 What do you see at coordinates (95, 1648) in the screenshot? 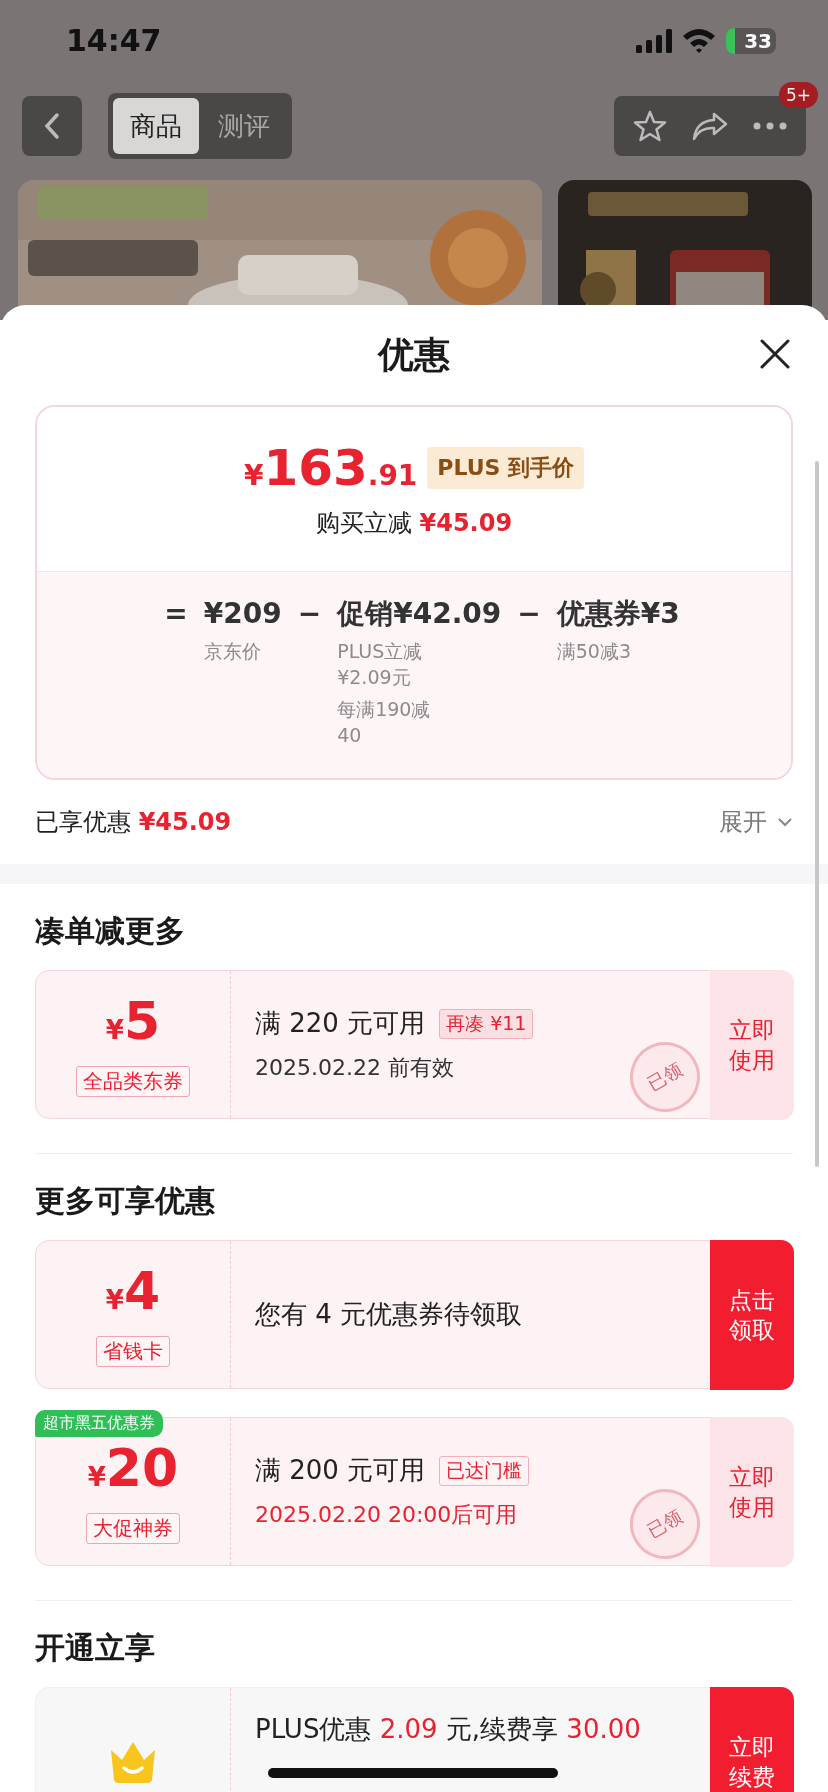
I see `section-title: 开通立享` at bounding box center [95, 1648].